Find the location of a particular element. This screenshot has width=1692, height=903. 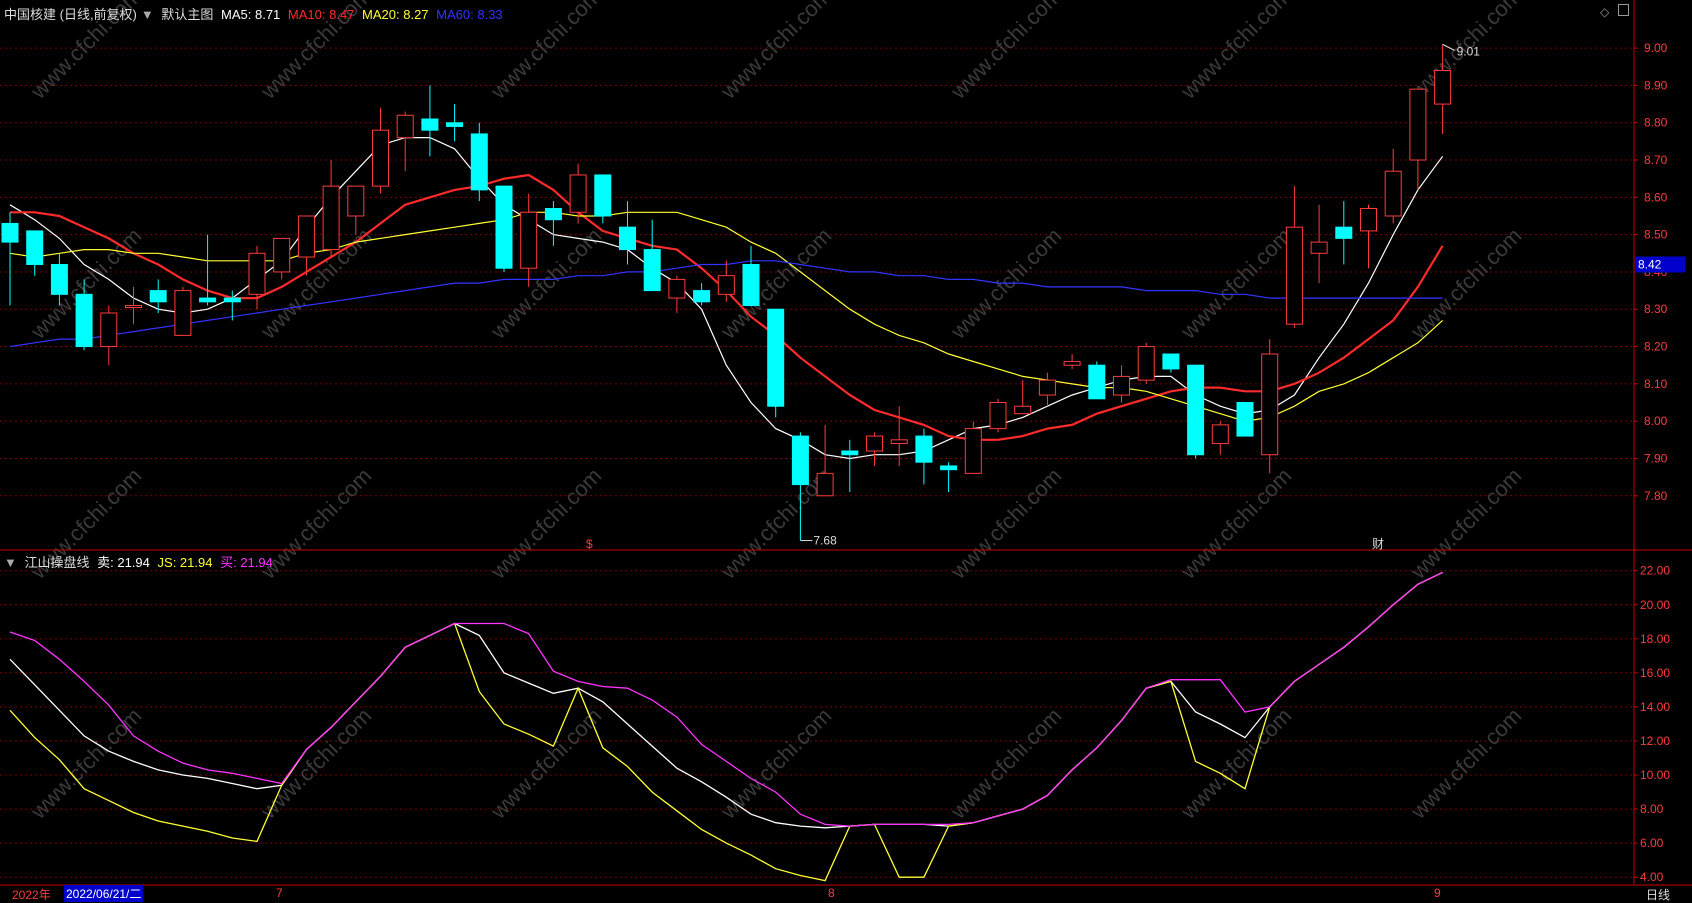

y-tick-label: 12.00 is located at coordinates (1655, 741).